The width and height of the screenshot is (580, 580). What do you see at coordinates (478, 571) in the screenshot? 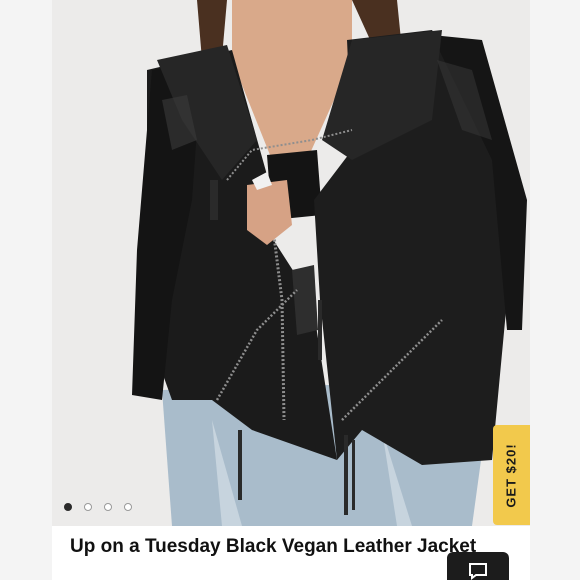
I see `chat-bubble-icon` at bounding box center [478, 571].